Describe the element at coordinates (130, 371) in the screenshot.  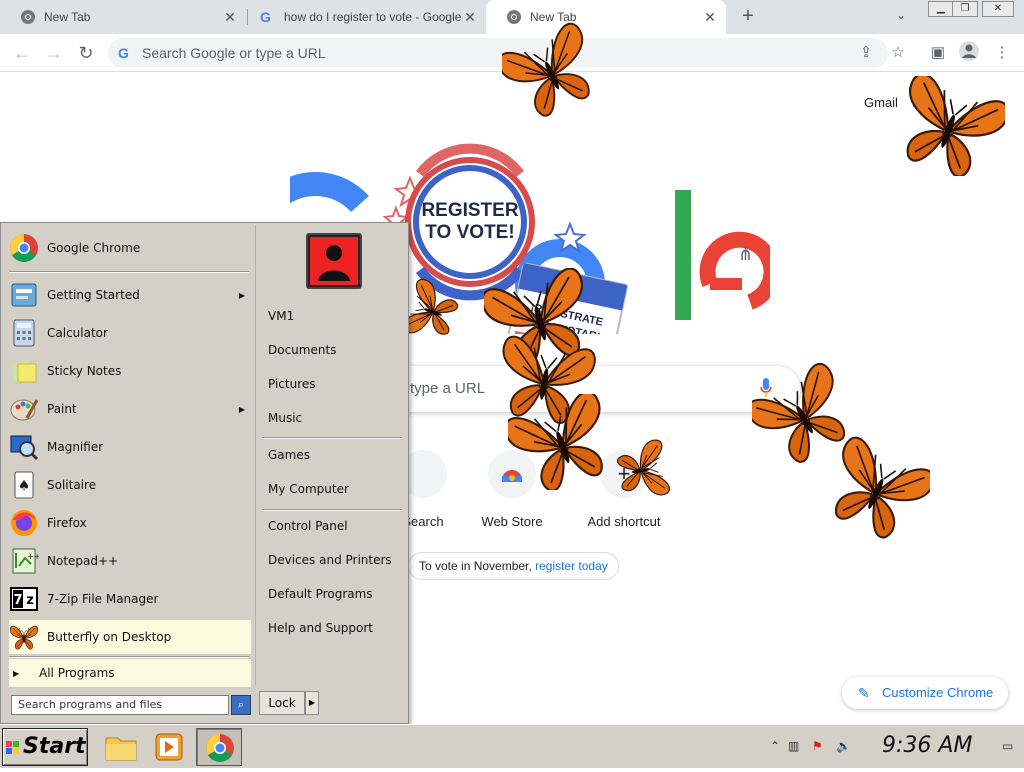
I see `start-item-sticky-notes: Sticky Notes` at that location.